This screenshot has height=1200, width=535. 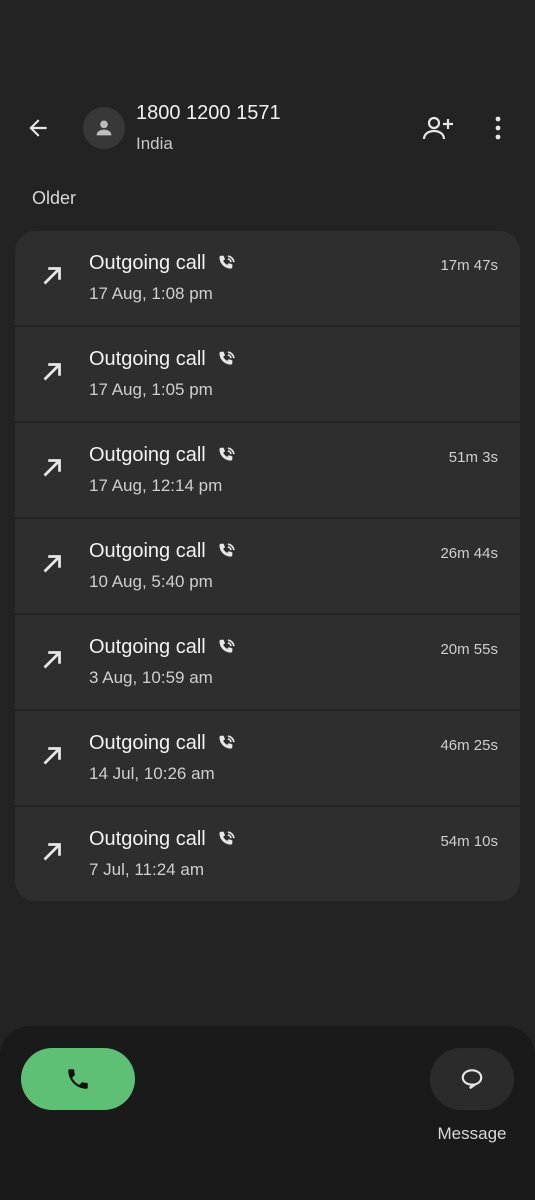 I want to click on call-duration: 46m 25s, so click(x=469, y=745).